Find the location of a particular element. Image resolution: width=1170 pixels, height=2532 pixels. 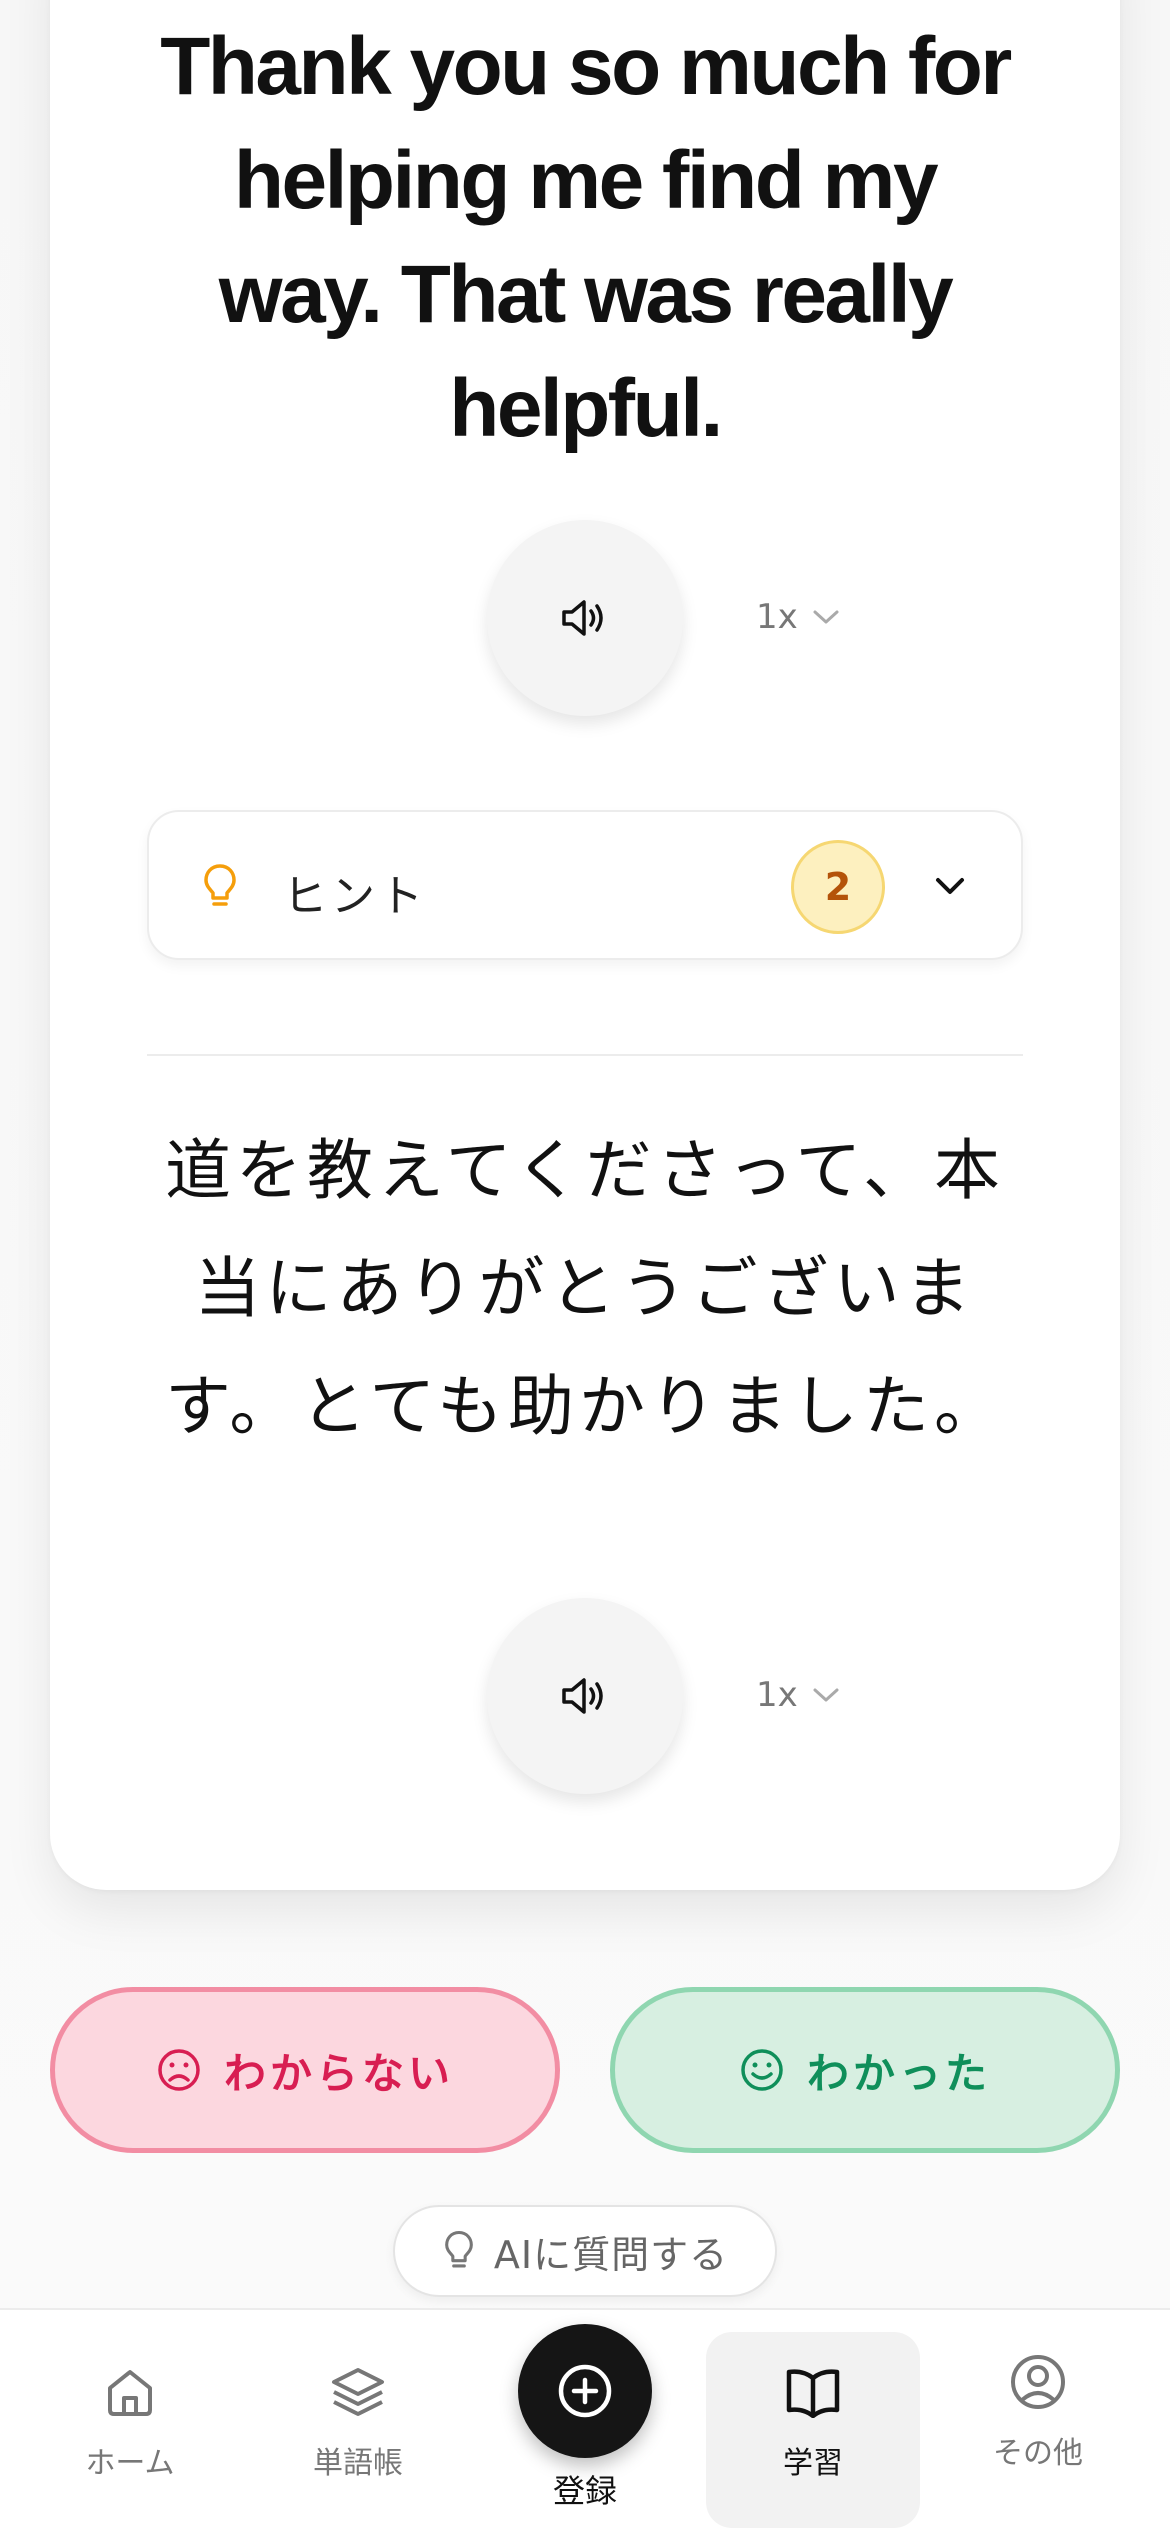

dont-know-button: わからない is located at coordinates (305, 2070).